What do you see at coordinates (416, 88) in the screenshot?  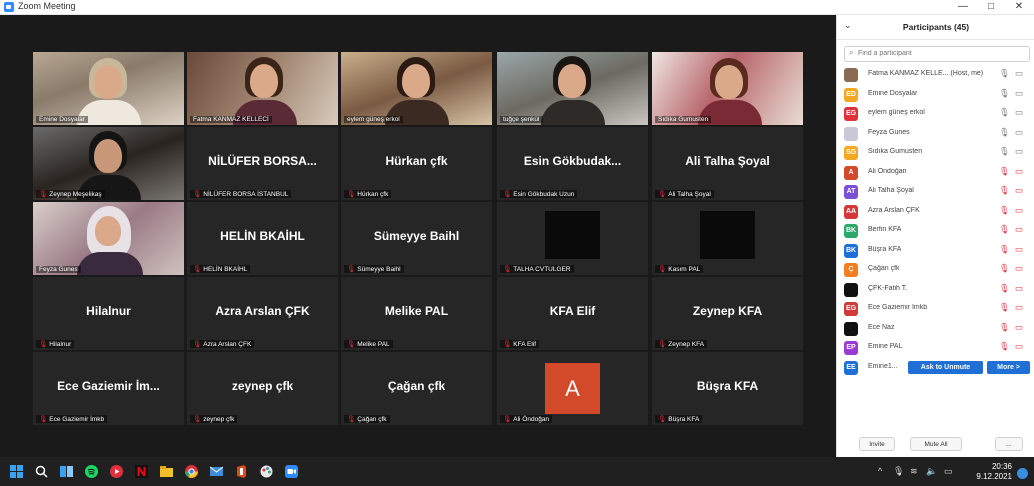 I see `video-tile-active-speaker: eylem güneş erkol` at bounding box center [416, 88].